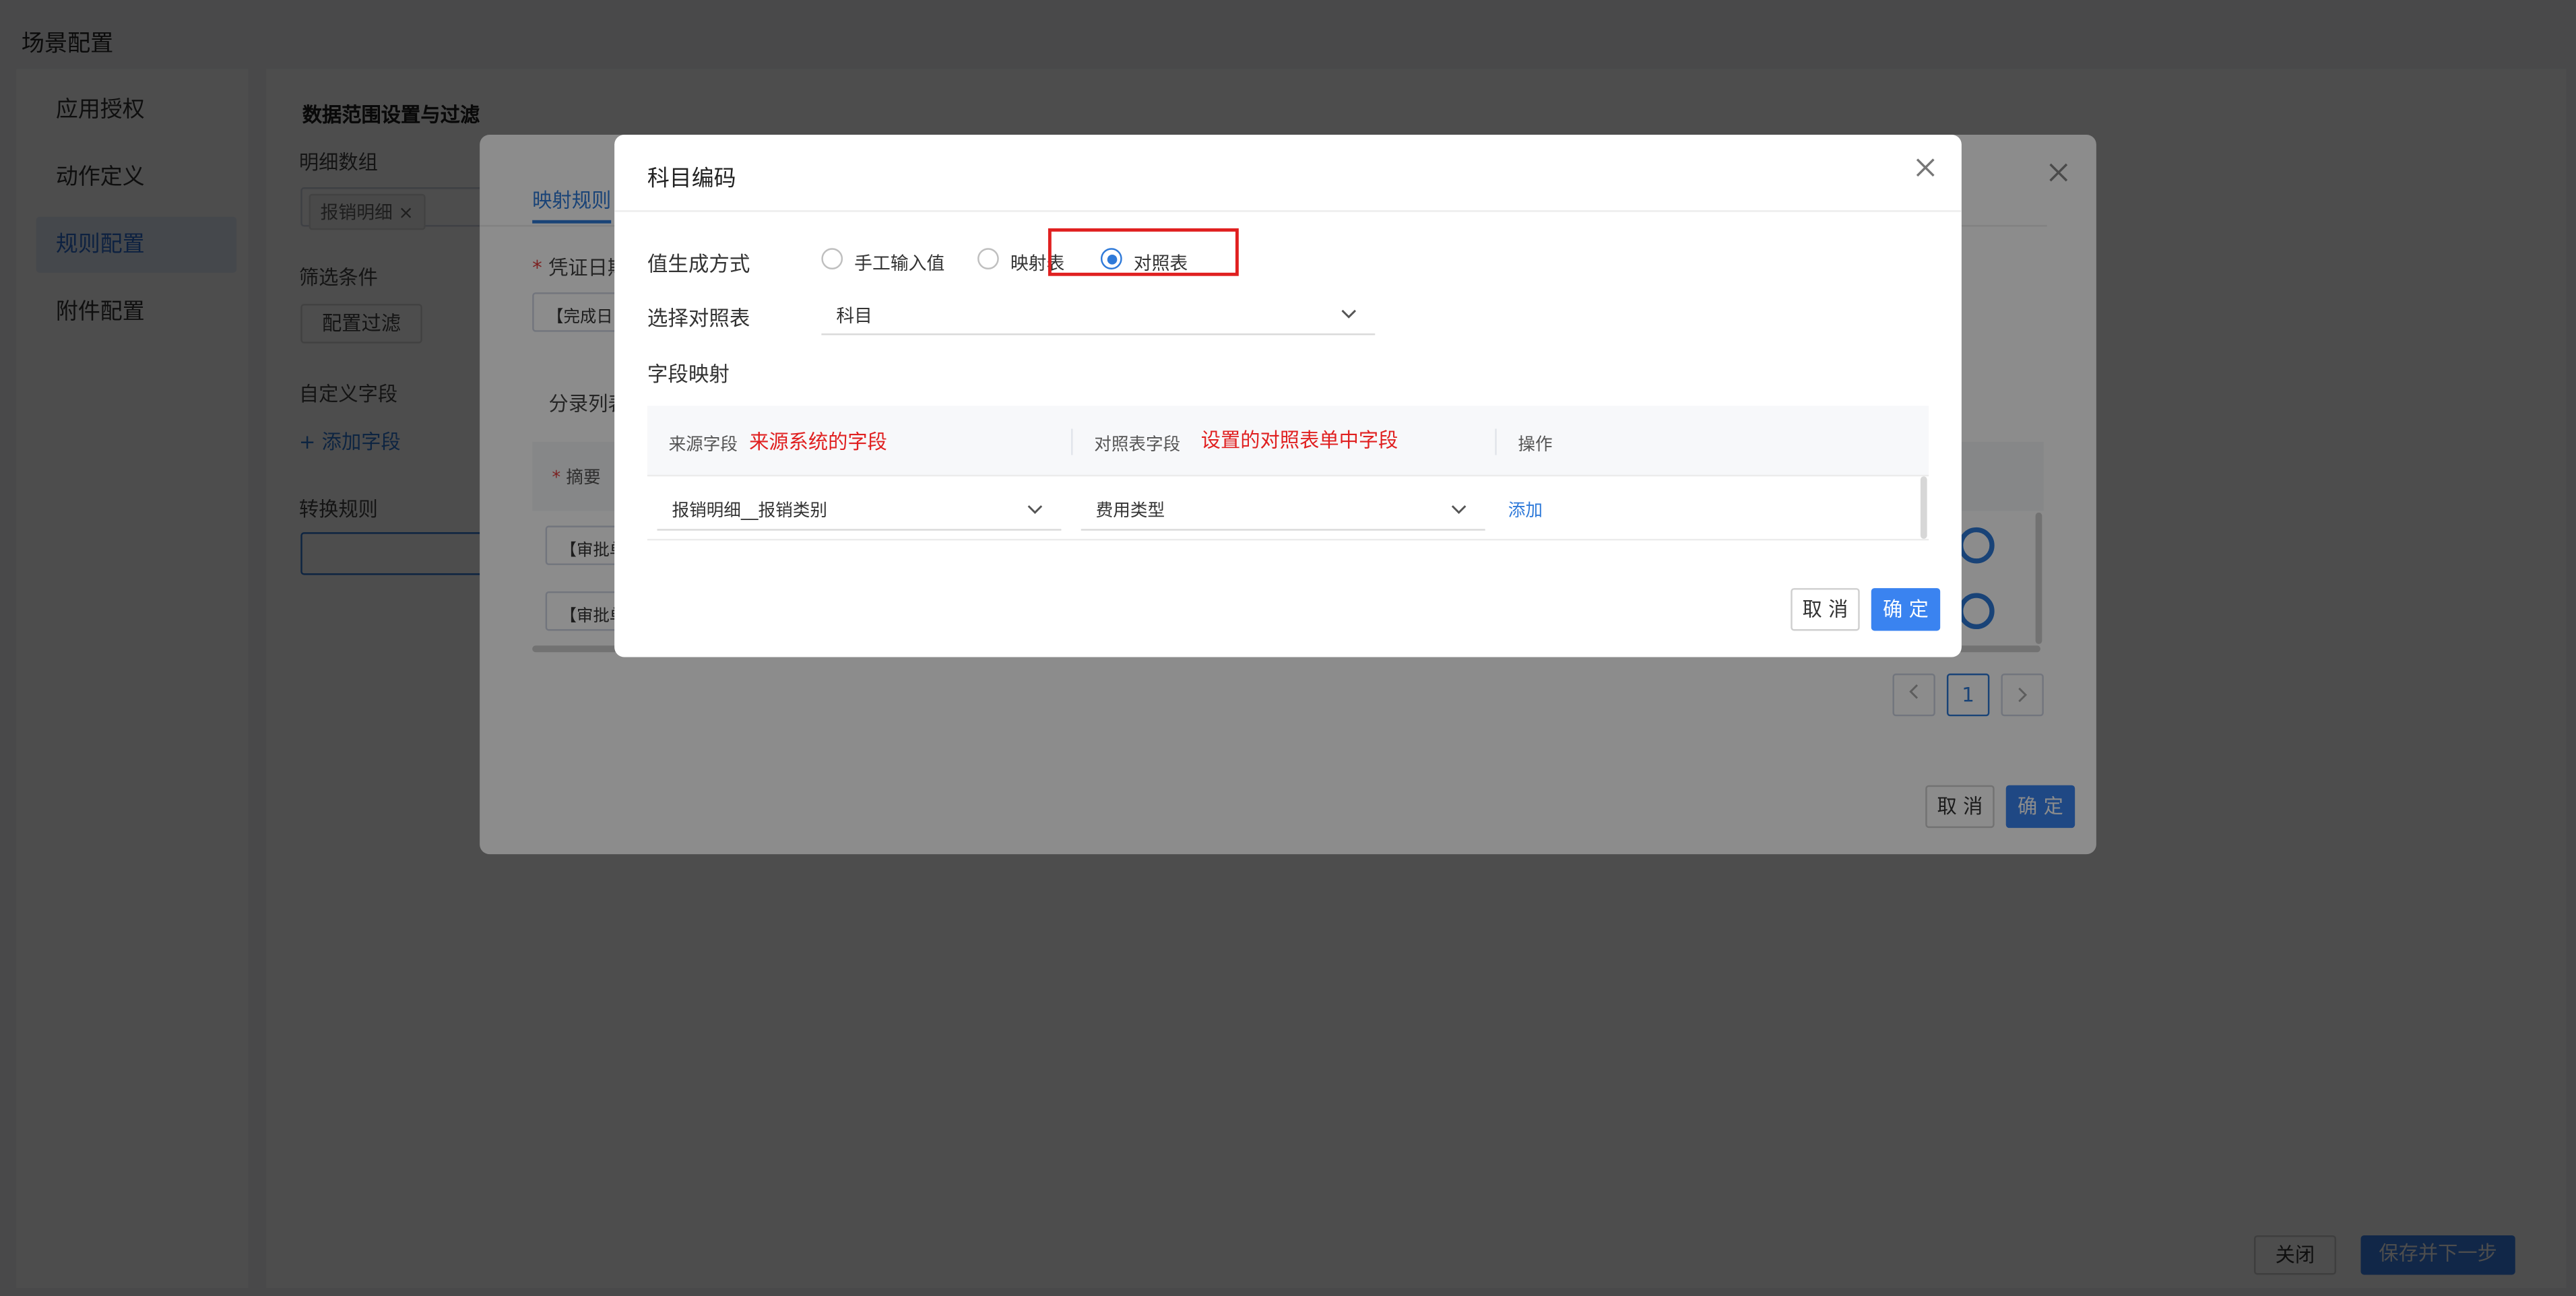 The height and width of the screenshot is (1296, 2576). What do you see at coordinates (1161, 263) in the screenshot?
I see `radio-lookup-table-label: 对照表` at bounding box center [1161, 263].